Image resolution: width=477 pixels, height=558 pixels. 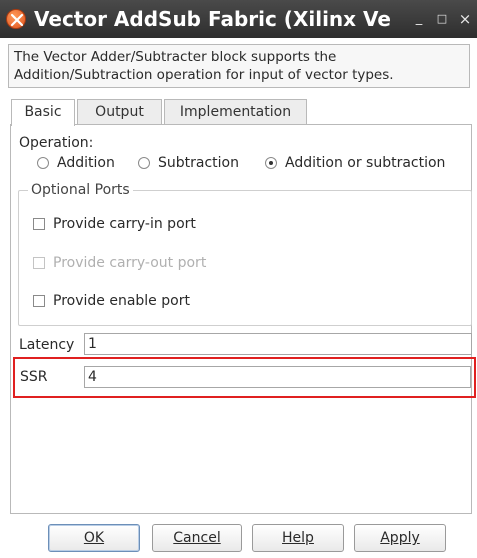 What do you see at coordinates (43, 163) in the screenshot?
I see `radio-addition` at bounding box center [43, 163].